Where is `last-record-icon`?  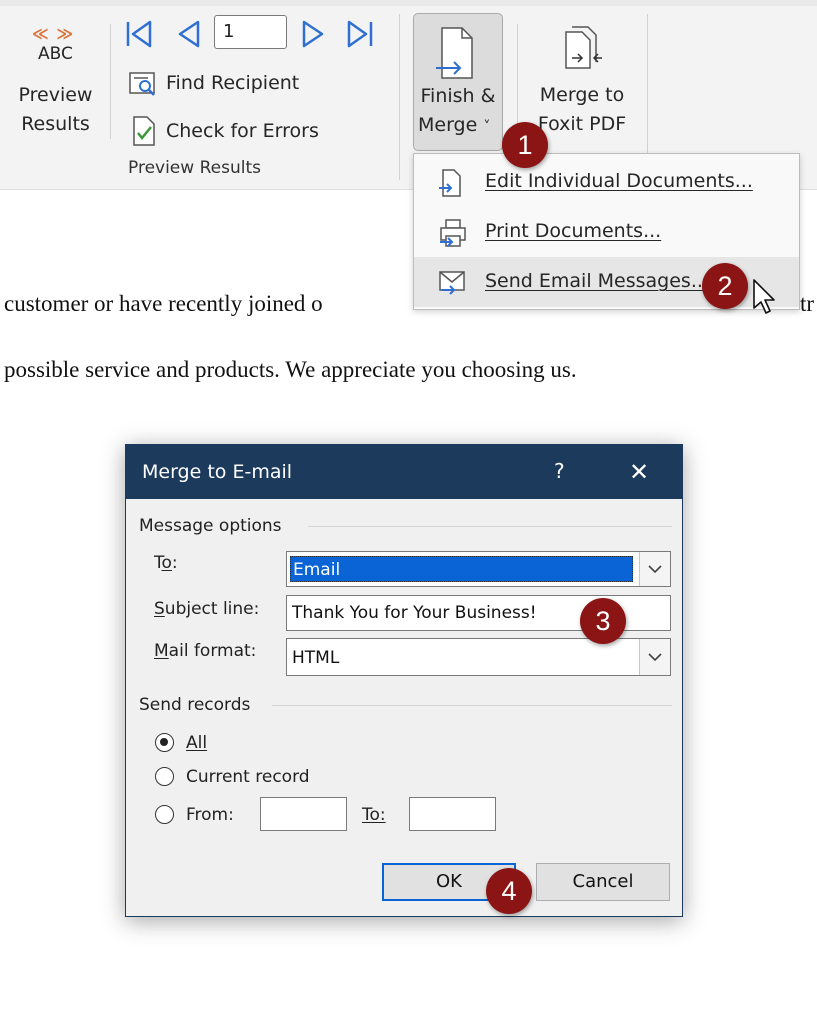 last-record-icon is located at coordinates (360, 34).